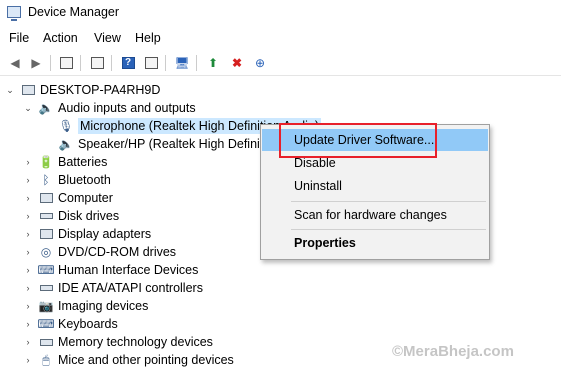 This screenshot has height=369, width=561. What do you see at coordinates (375, 243) in the screenshot?
I see `ctx-properties: Properties` at bounding box center [375, 243].